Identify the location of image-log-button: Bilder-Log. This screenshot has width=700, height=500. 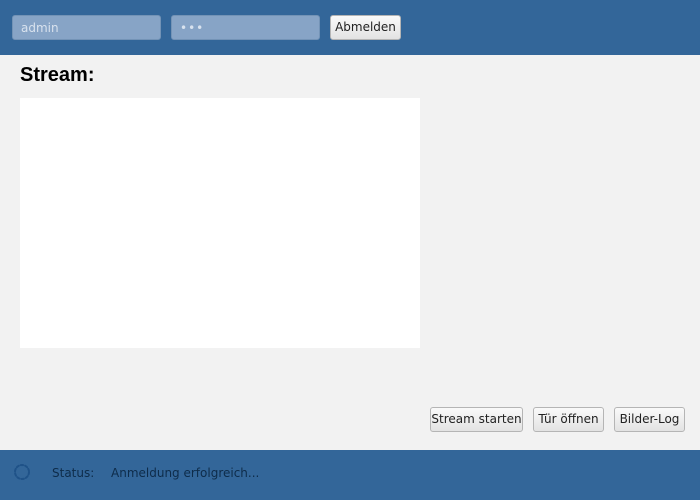
(649, 419).